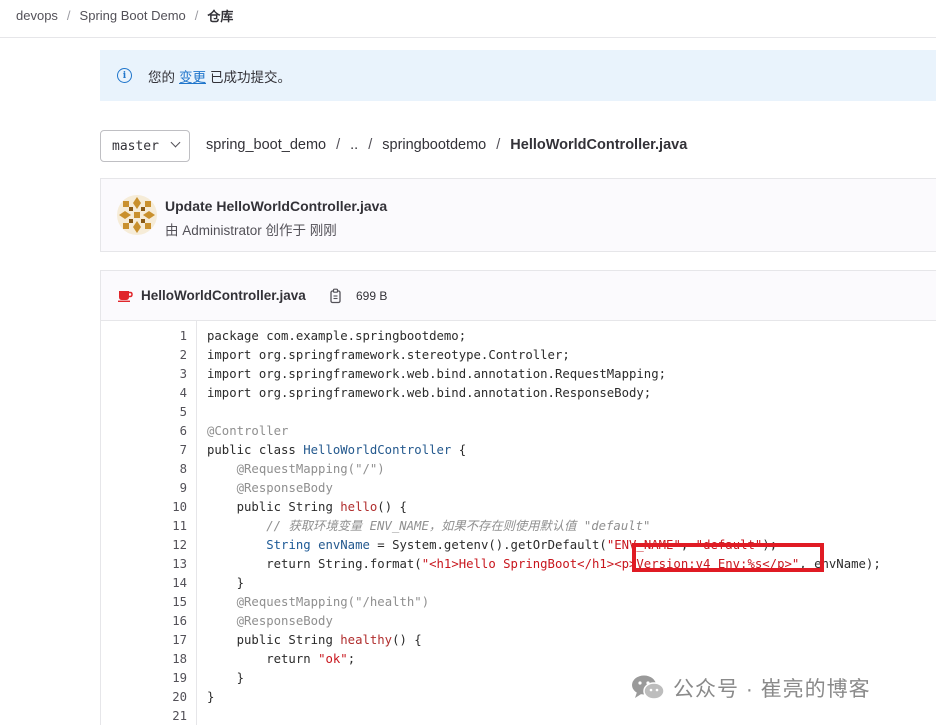 The height and width of the screenshot is (725, 936). Describe the element at coordinates (167, 659) in the screenshot. I see `line-number: 18` at that location.